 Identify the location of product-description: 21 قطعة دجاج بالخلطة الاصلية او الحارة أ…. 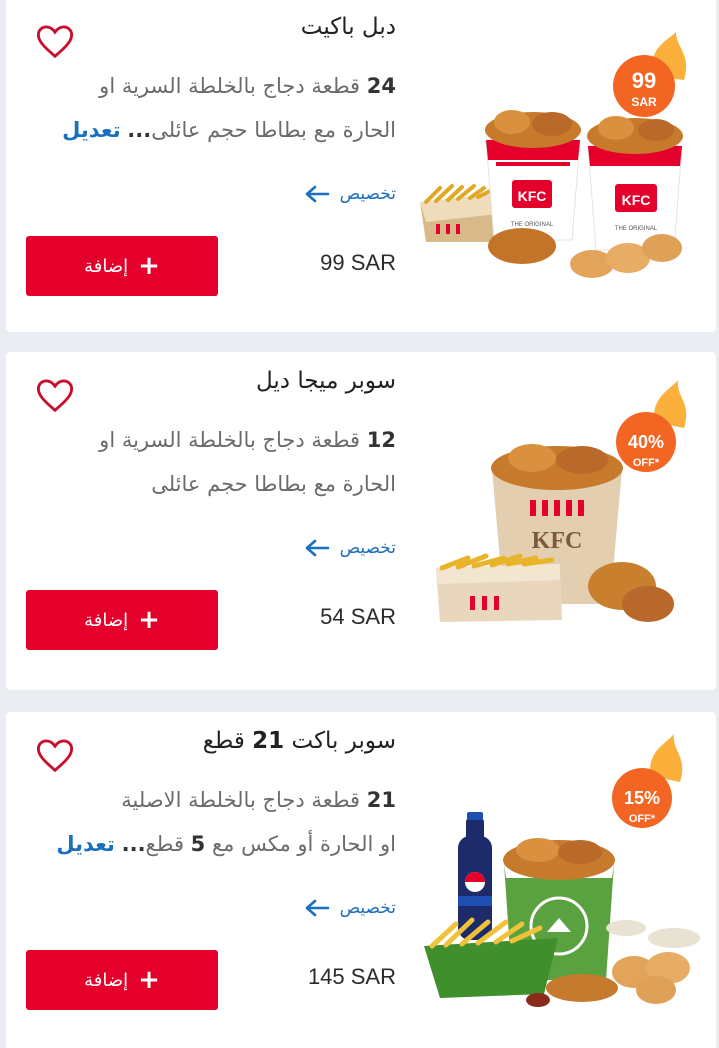
(226, 822).